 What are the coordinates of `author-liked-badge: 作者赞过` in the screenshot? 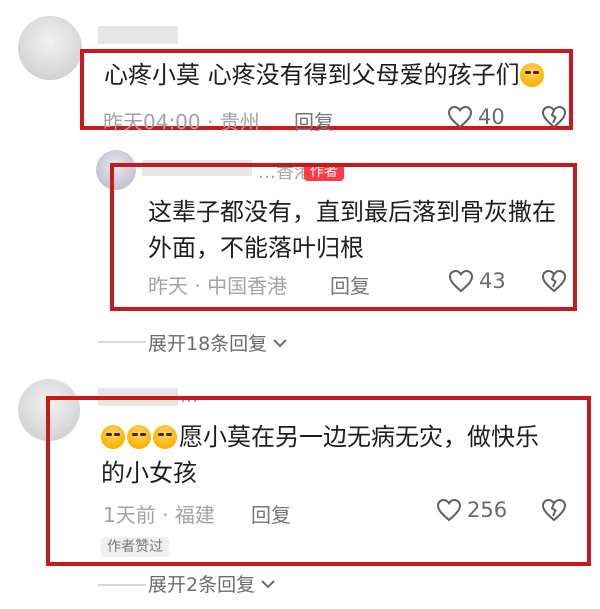 It's located at (135, 547).